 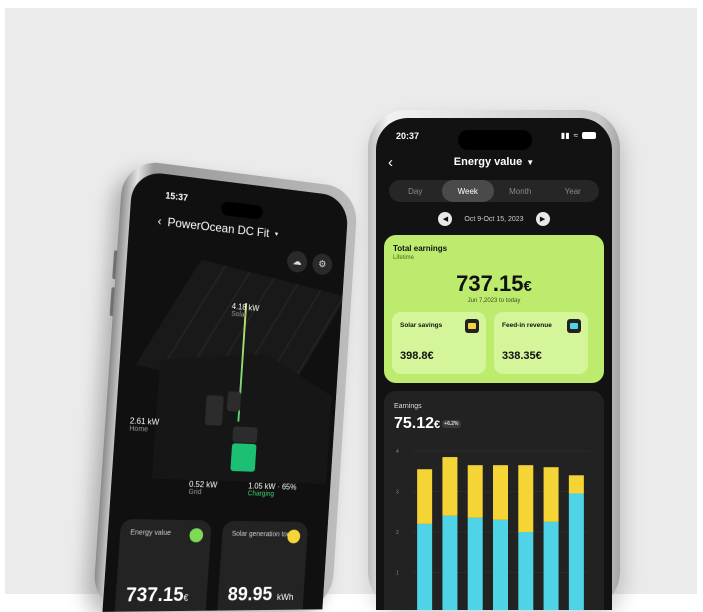 I want to click on date-range: Oct 9-Oct 15, 2023, so click(x=494, y=219).